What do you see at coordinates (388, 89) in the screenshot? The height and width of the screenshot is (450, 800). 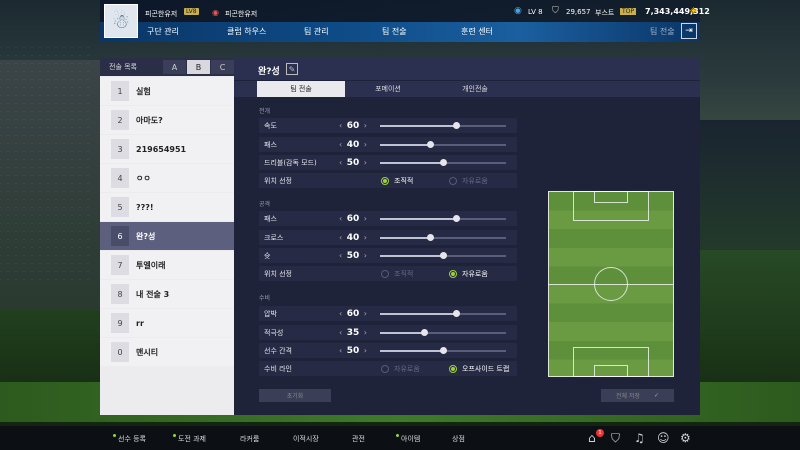 I see `tab-formation: 포메이션` at bounding box center [388, 89].